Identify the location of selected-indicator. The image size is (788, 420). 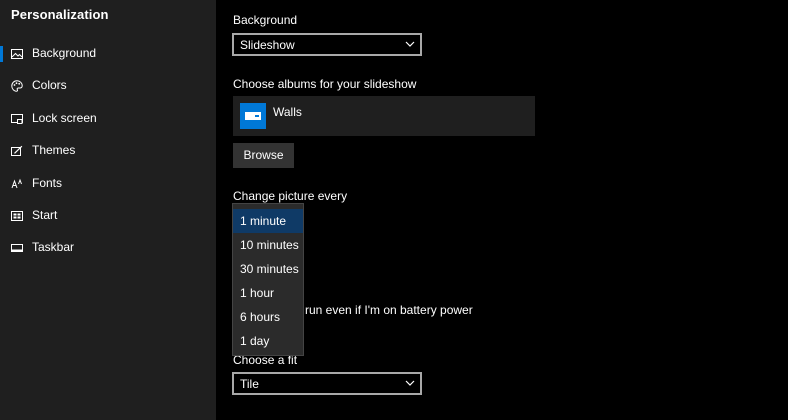
(1, 54).